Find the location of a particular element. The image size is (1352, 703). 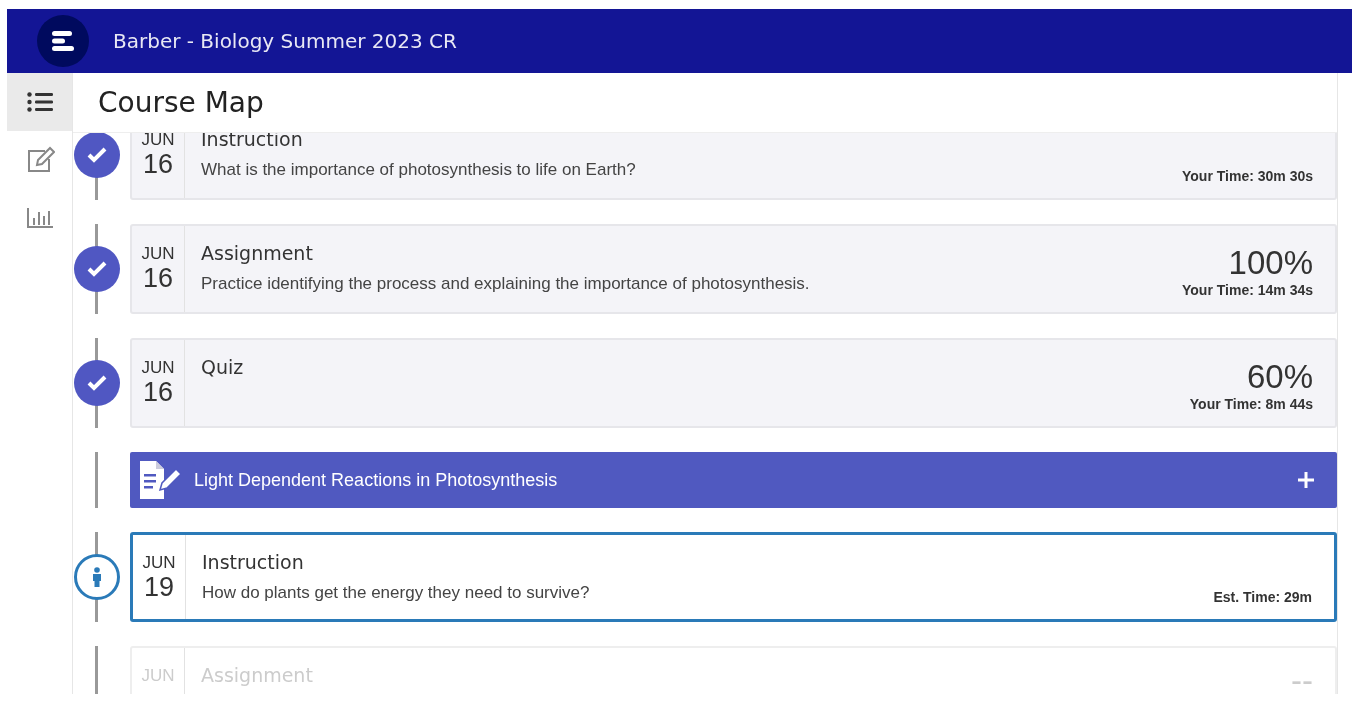

time-text: Your Time: 30m 30s is located at coordinates (1247, 176).